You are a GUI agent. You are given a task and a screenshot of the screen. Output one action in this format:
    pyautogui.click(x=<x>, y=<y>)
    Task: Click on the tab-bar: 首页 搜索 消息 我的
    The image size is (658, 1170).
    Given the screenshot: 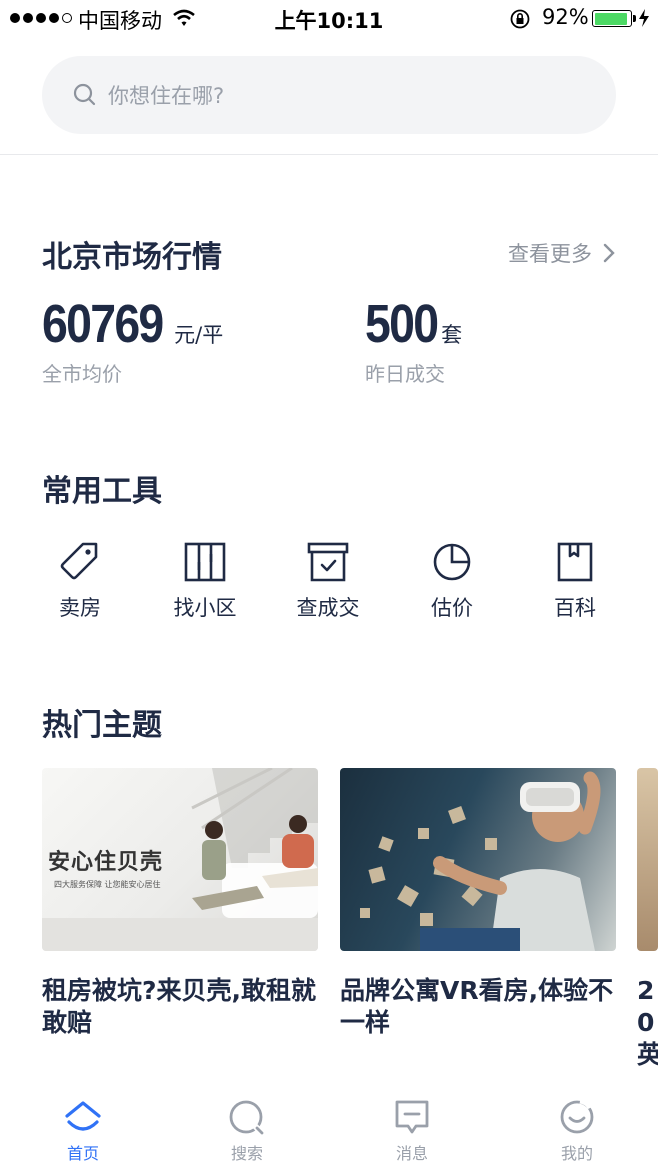 What is the action you would take?
    pyautogui.click(x=329, y=1129)
    